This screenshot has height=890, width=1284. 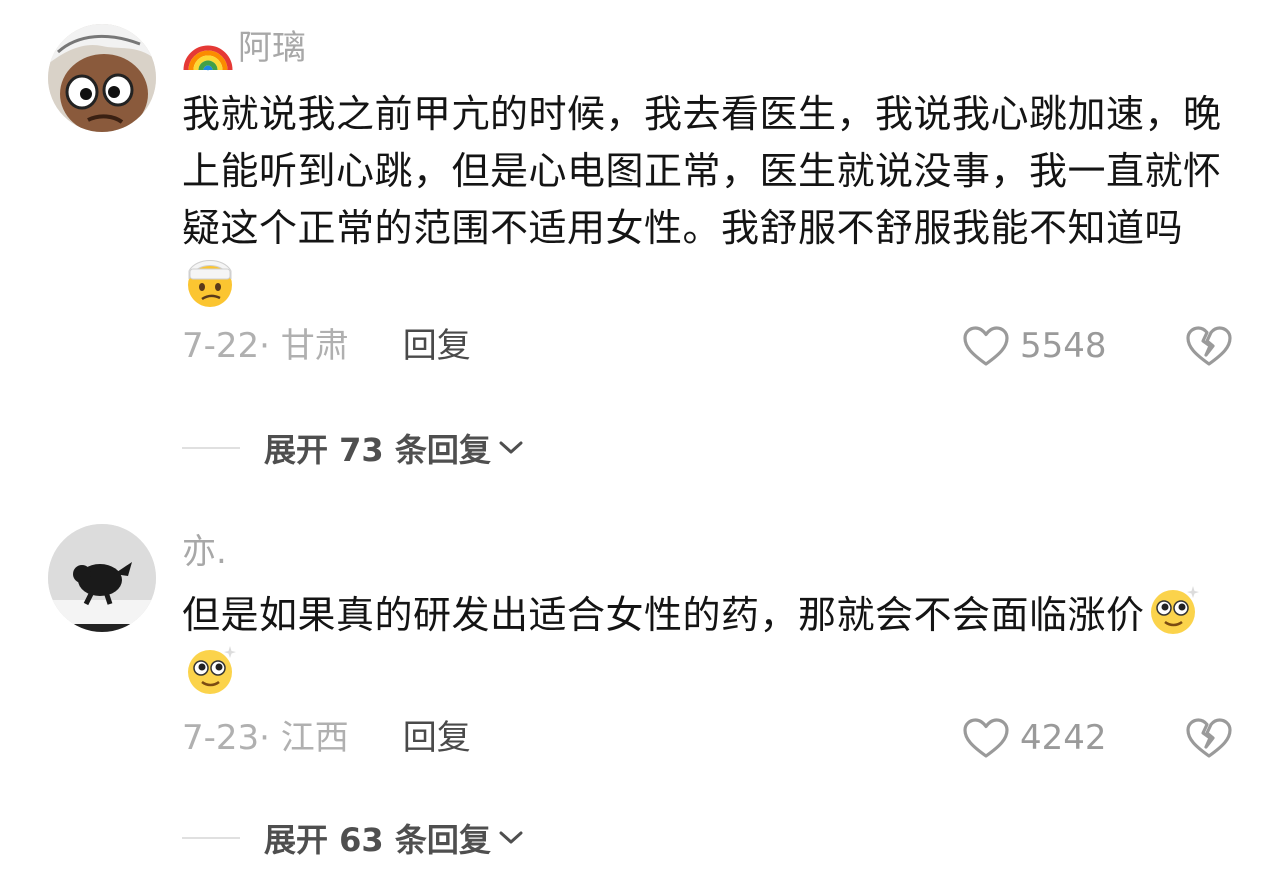 What do you see at coordinates (437, 738) in the screenshot?
I see `reply-button: 回复` at bounding box center [437, 738].